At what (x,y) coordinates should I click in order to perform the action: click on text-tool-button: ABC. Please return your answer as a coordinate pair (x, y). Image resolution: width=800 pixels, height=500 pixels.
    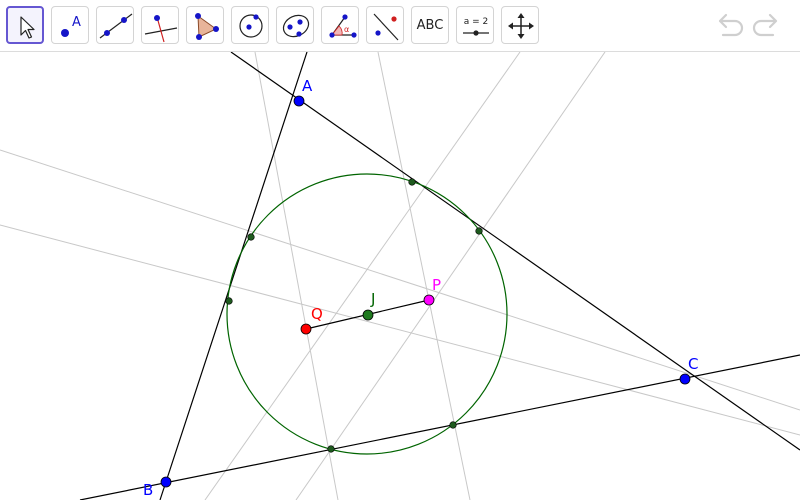
    Looking at the image, I should click on (430, 25).